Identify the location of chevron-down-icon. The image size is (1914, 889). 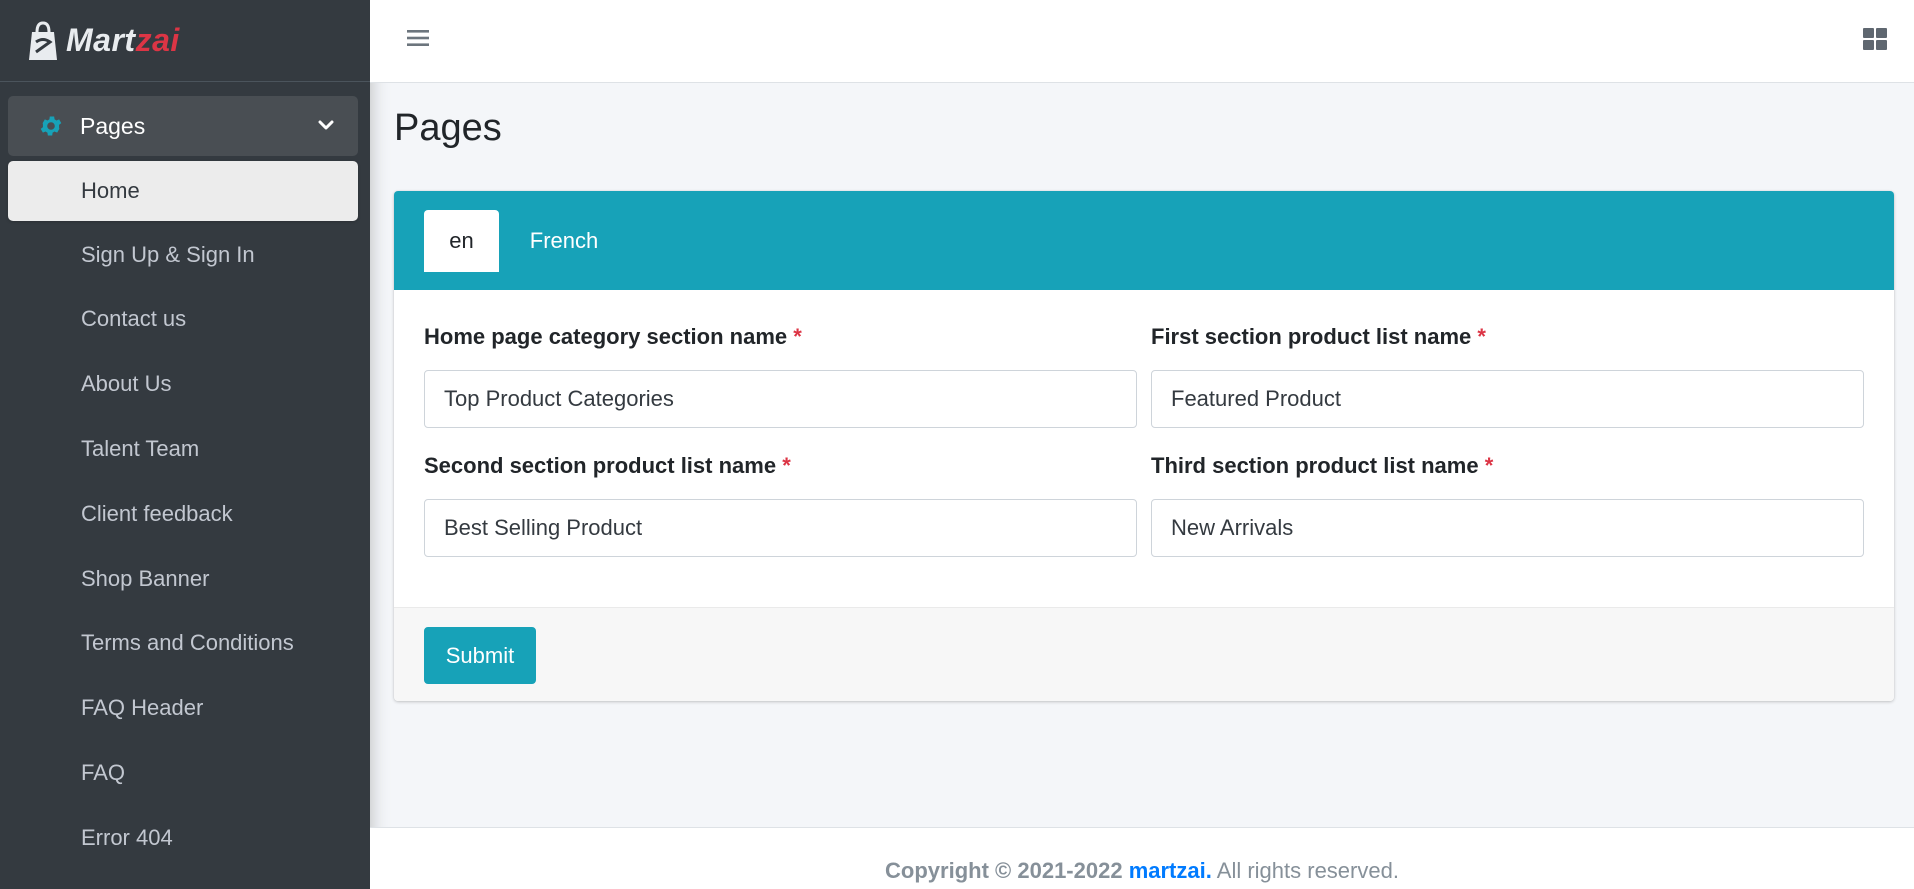
(326, 125).